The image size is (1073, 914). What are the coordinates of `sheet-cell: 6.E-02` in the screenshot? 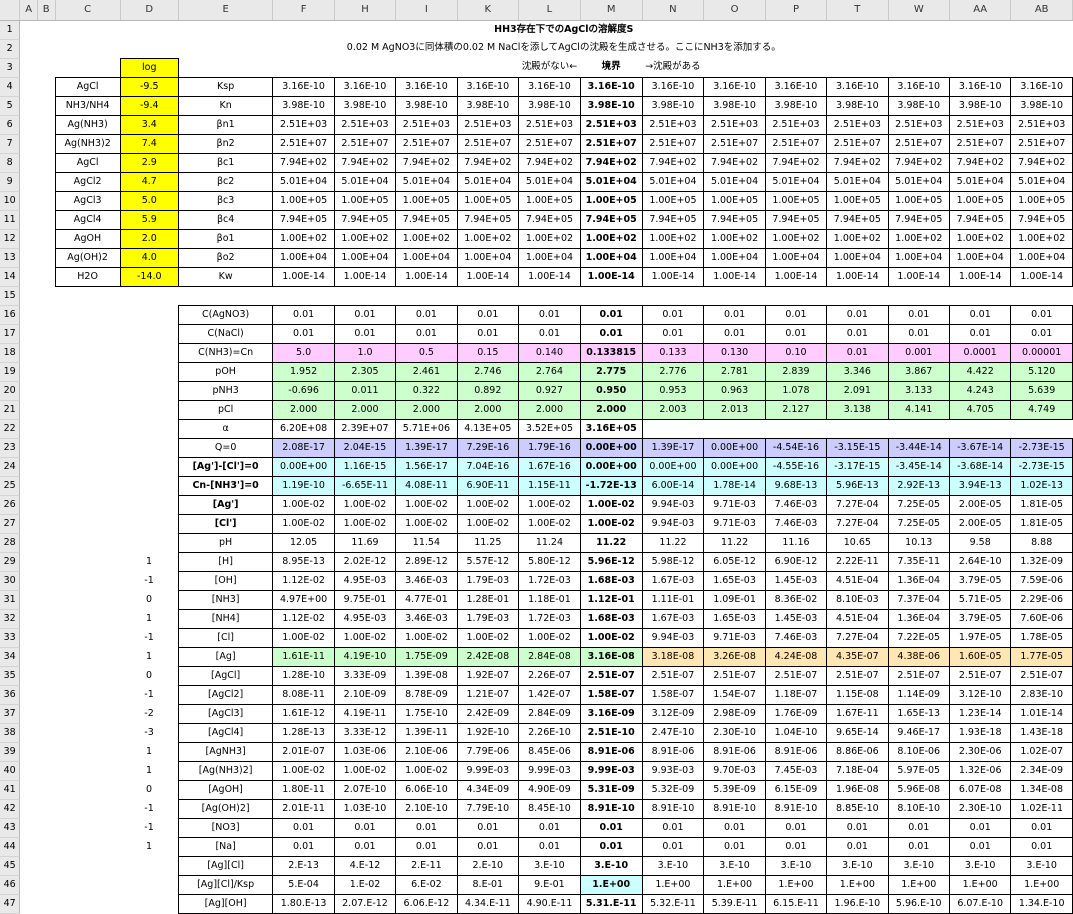 It's located at (426, 884).